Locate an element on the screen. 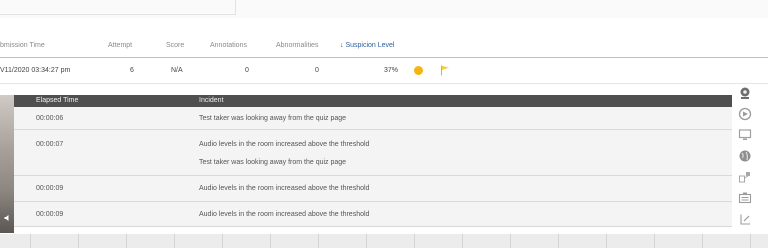 The width and height of the screenshot is (768, 248). webcam-icon is located at coordinates (745, 93).